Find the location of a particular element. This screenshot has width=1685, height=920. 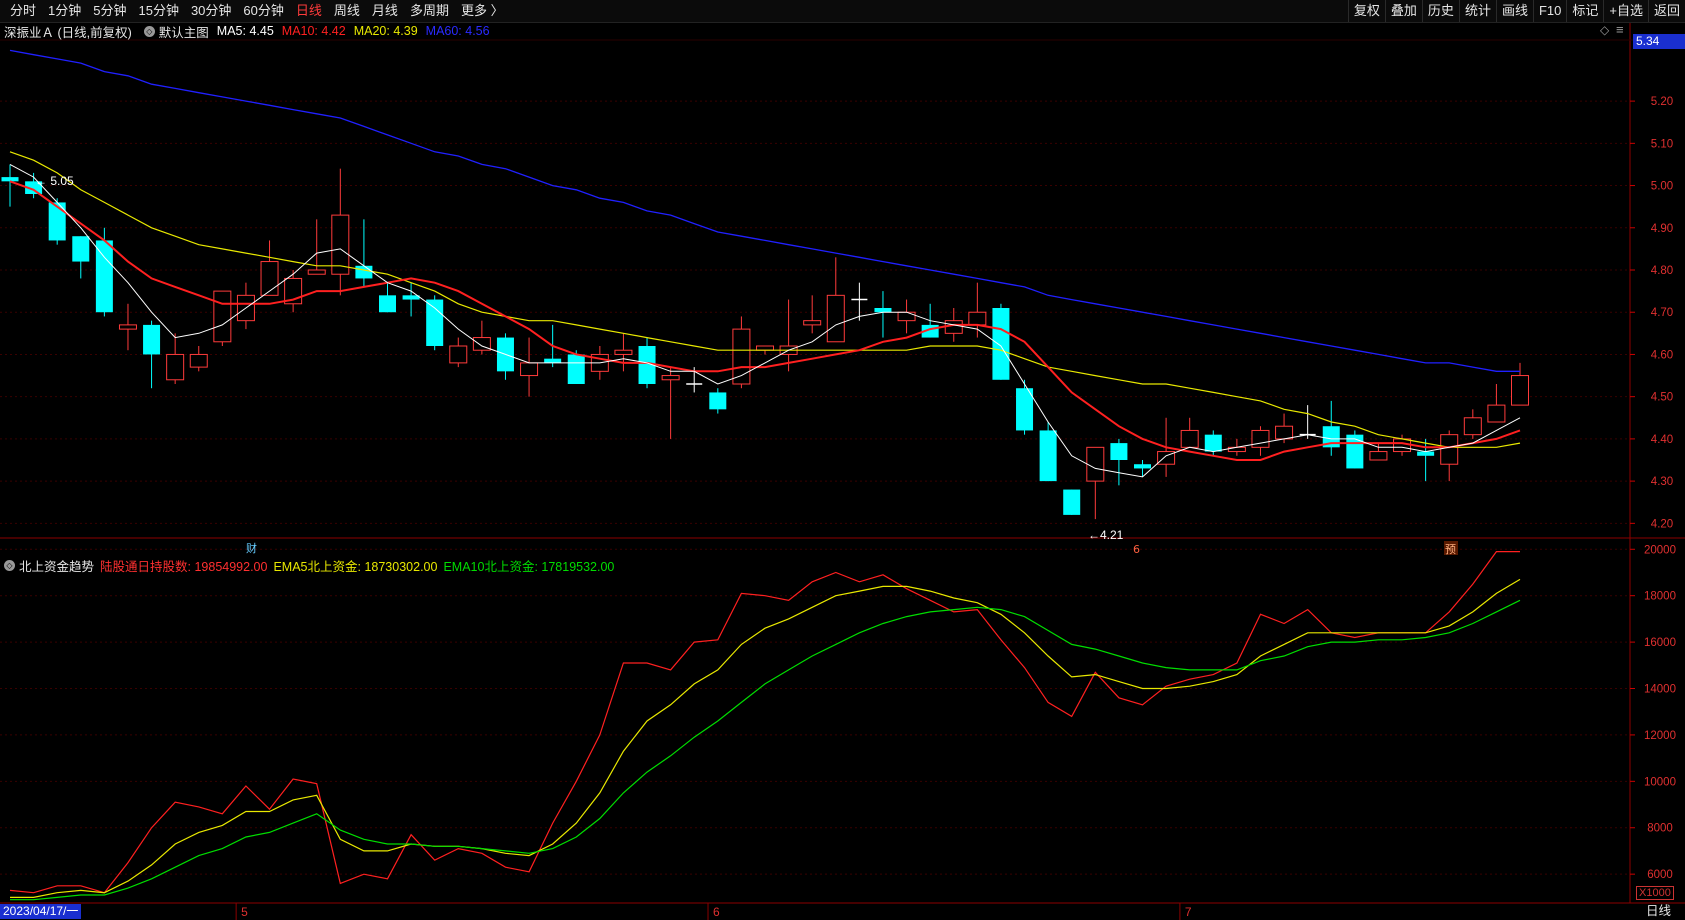

ma5-value: MA5: 4.45 is located at coordinates (245, 31).